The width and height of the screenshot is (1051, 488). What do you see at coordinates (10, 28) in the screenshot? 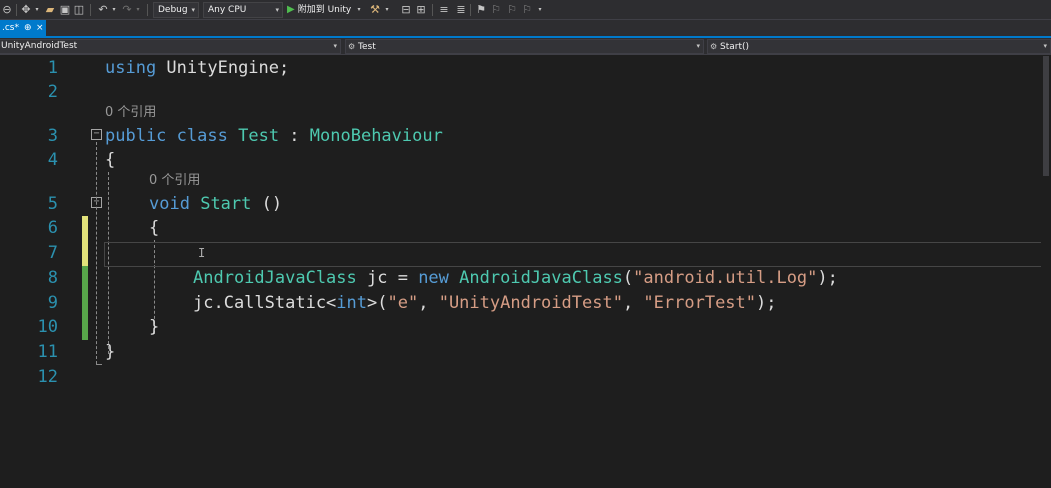
I see `tab-label: .cs*` at bounding box center [10, 28].